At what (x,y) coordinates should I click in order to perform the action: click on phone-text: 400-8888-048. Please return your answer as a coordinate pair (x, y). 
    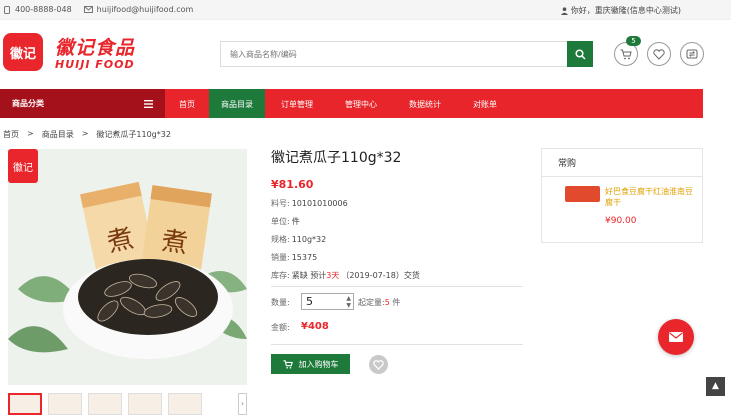
    Looking at the image, I should click on (43, 9).